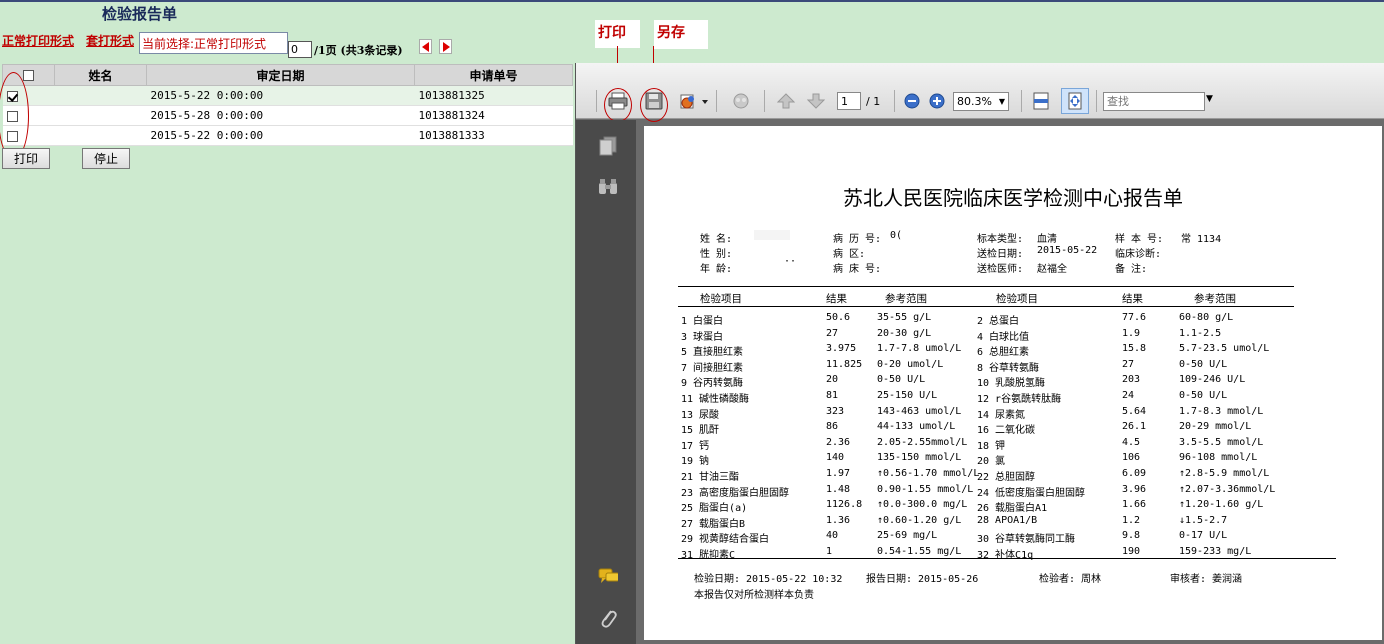 This screenshot has width=1384, height=644. Describe the element at coordinates (692, 1) in the screenshot. I see `top-border` at that location.